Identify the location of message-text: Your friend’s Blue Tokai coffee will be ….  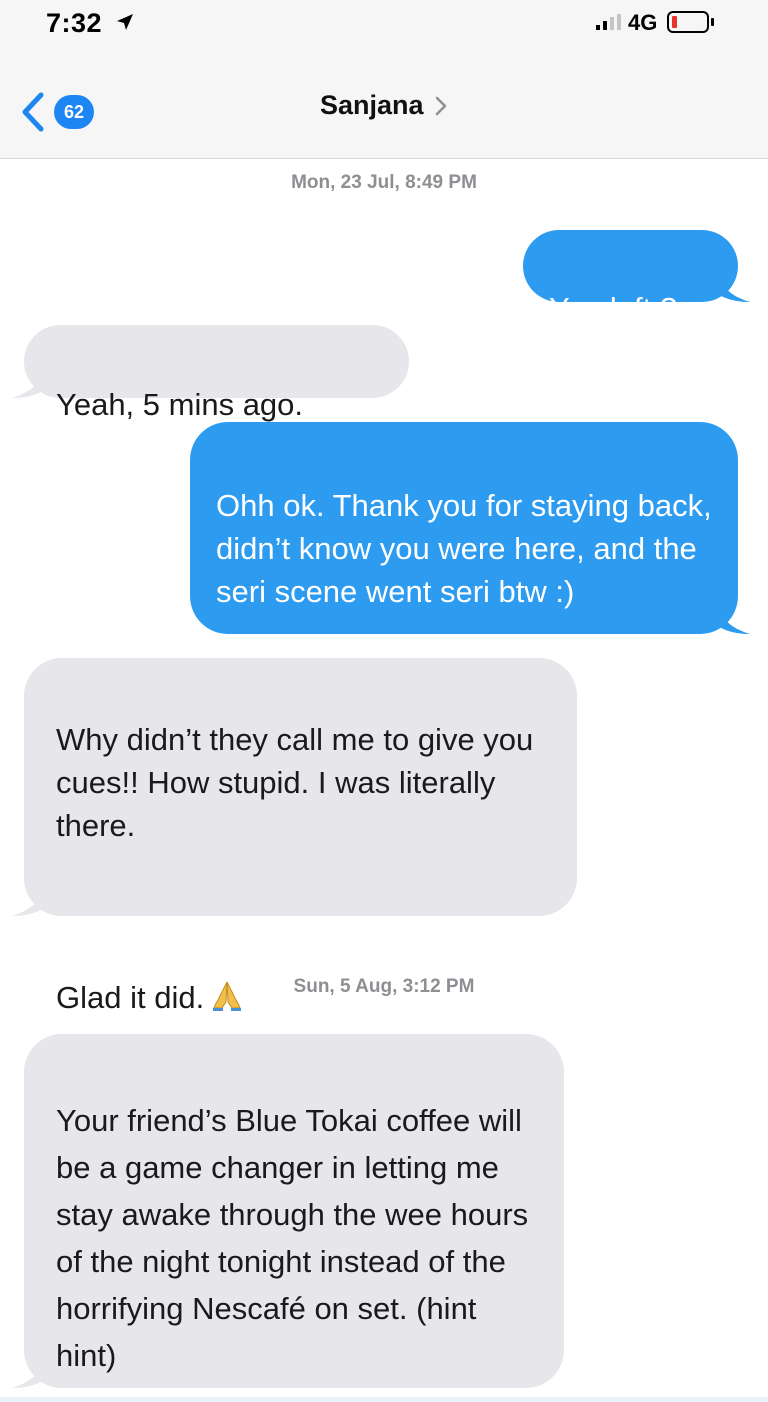
(292, 1238).